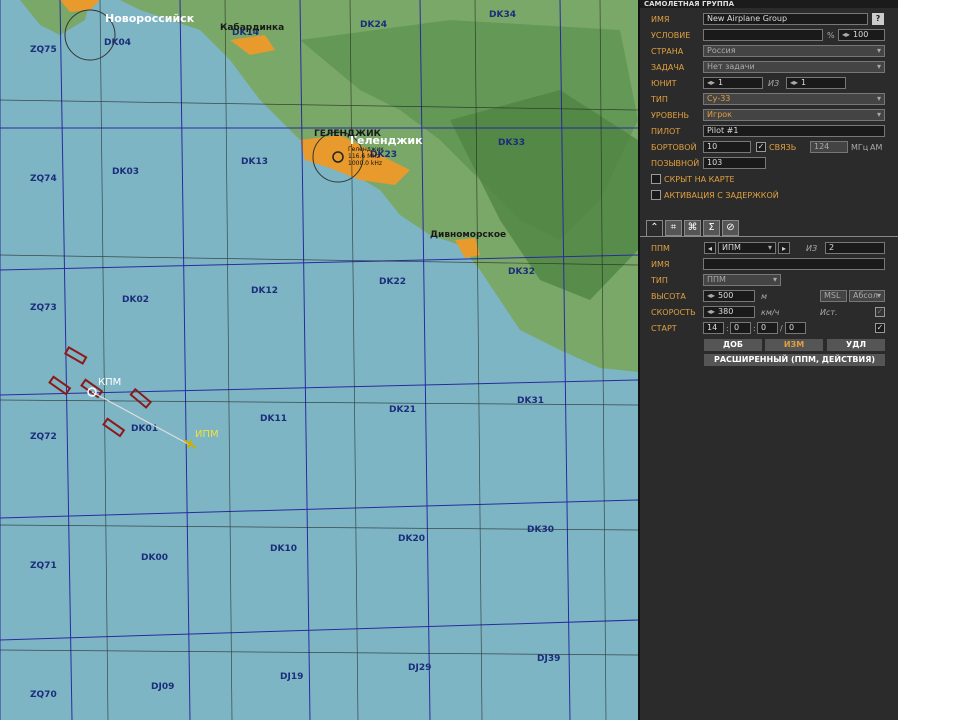  I want to click on task-row: ЗАДАЧА Нет задачи, so click(769, 68).